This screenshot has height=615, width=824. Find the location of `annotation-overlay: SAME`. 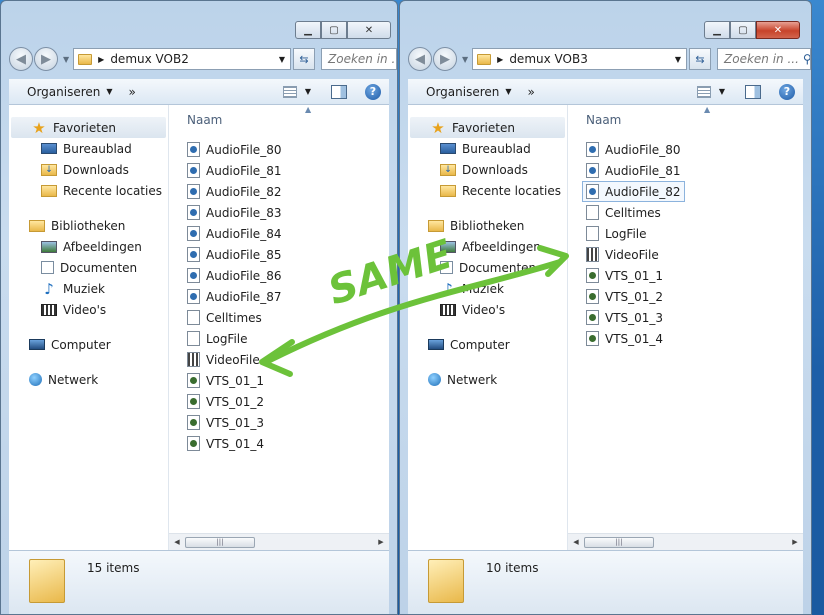

annotation-overlay: SAME is located at coordinates (414, 304).